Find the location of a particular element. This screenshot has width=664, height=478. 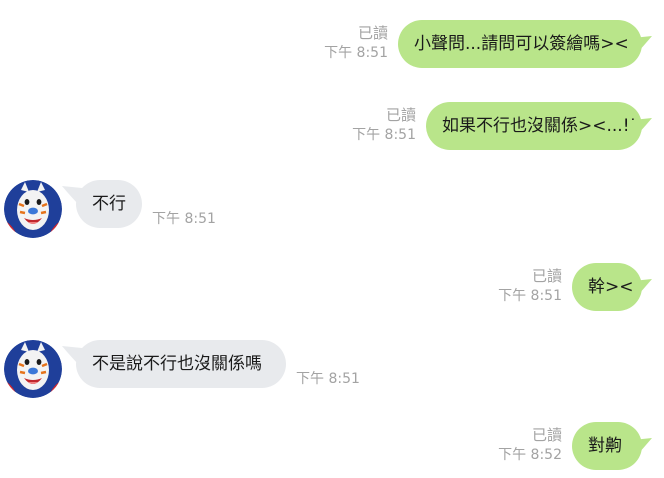

message-text: 小聲問...請問可以簽繪嗎>< is located at coordinates (521, 44).